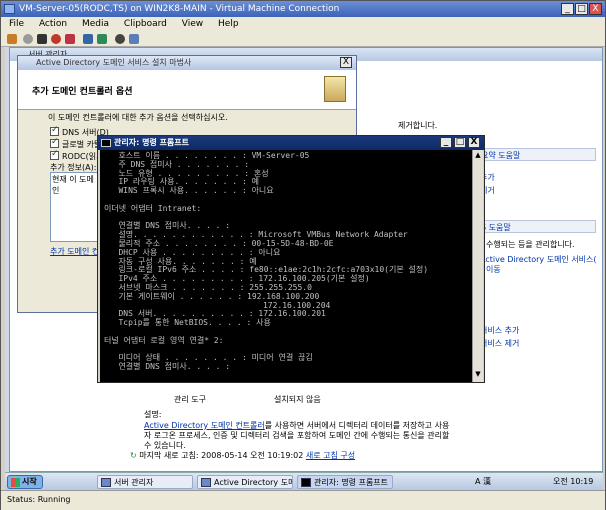 This screenshot has height=510, width=606. Describe the element at coordinates (114, 62) in the screenshot. I see `wizard-title: Active Directory 도메인 서비스 설치 마법사` at that location.